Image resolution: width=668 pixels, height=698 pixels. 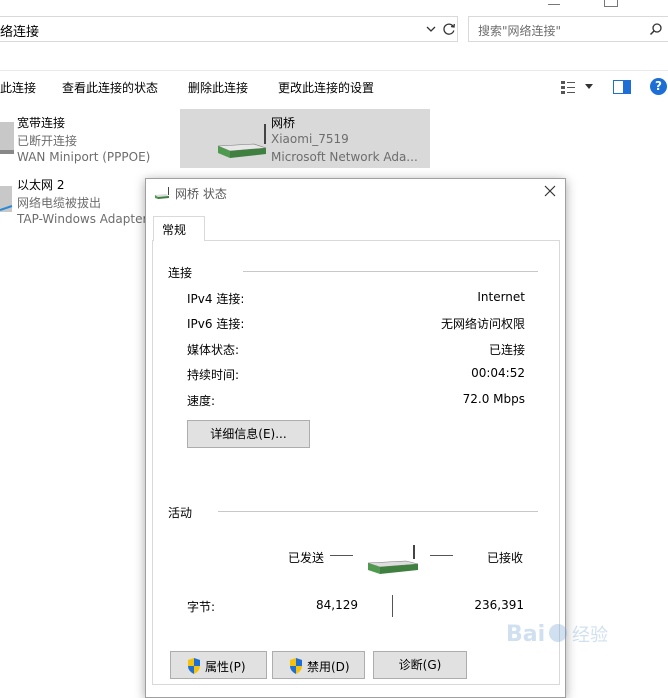 I want to click on row-value: 已连接, so click(x=506, y=350).